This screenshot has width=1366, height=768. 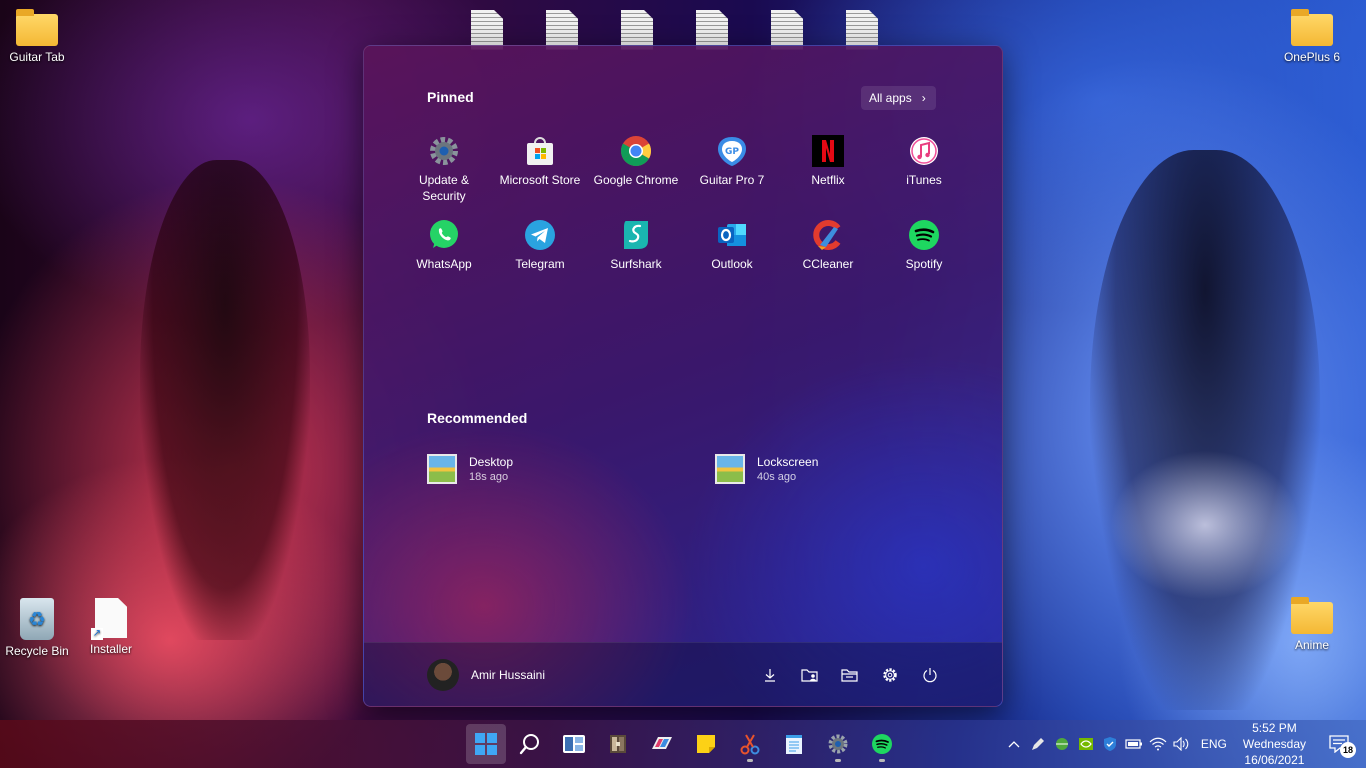 I want to click on taskbar-app-settings, so click(x=838, y=744).